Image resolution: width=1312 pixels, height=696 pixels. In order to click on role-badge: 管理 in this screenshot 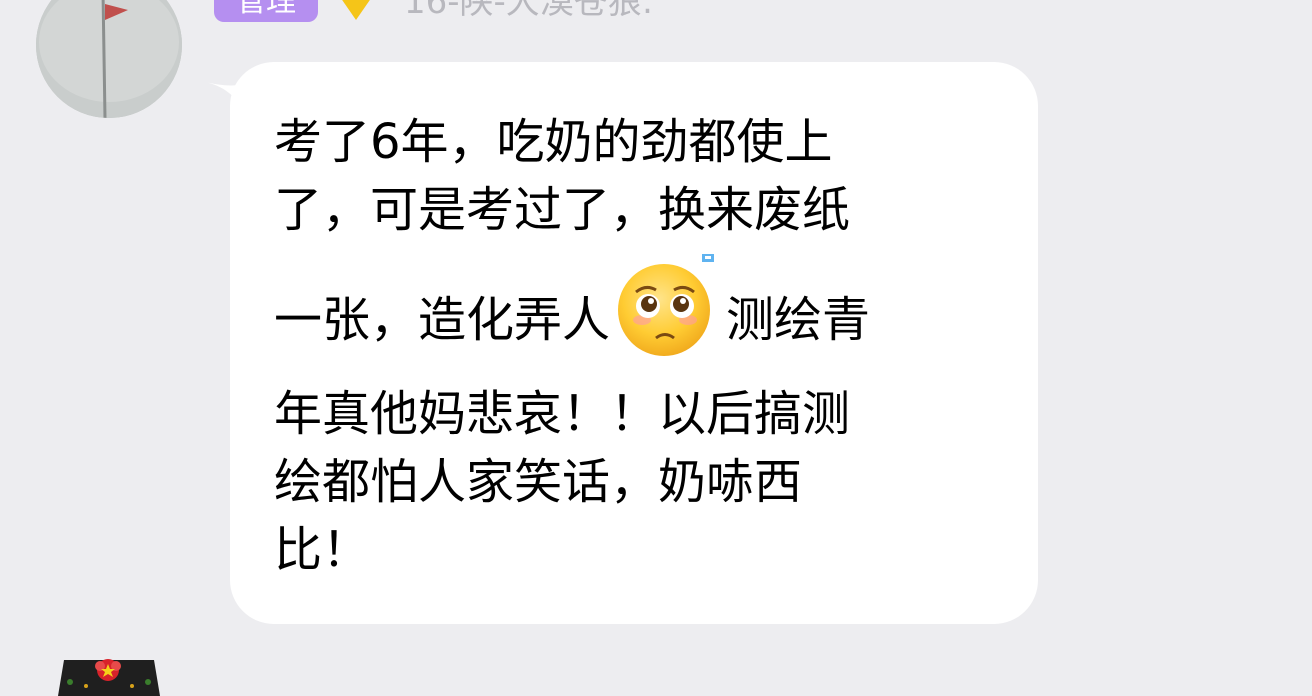, I will do `click(266, 11)`.